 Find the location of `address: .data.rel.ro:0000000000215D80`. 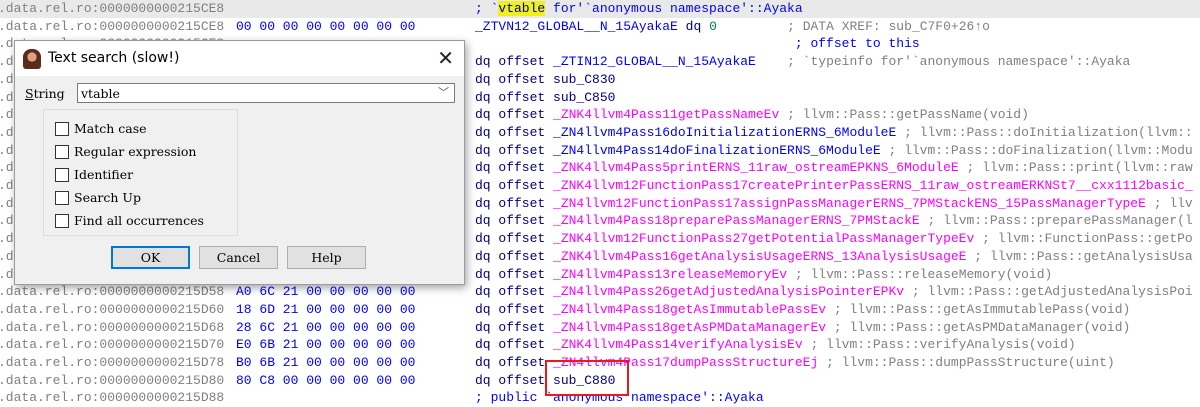

address: .data.rel.ro:0000000000215D80 is located at coordinates (112, 380).